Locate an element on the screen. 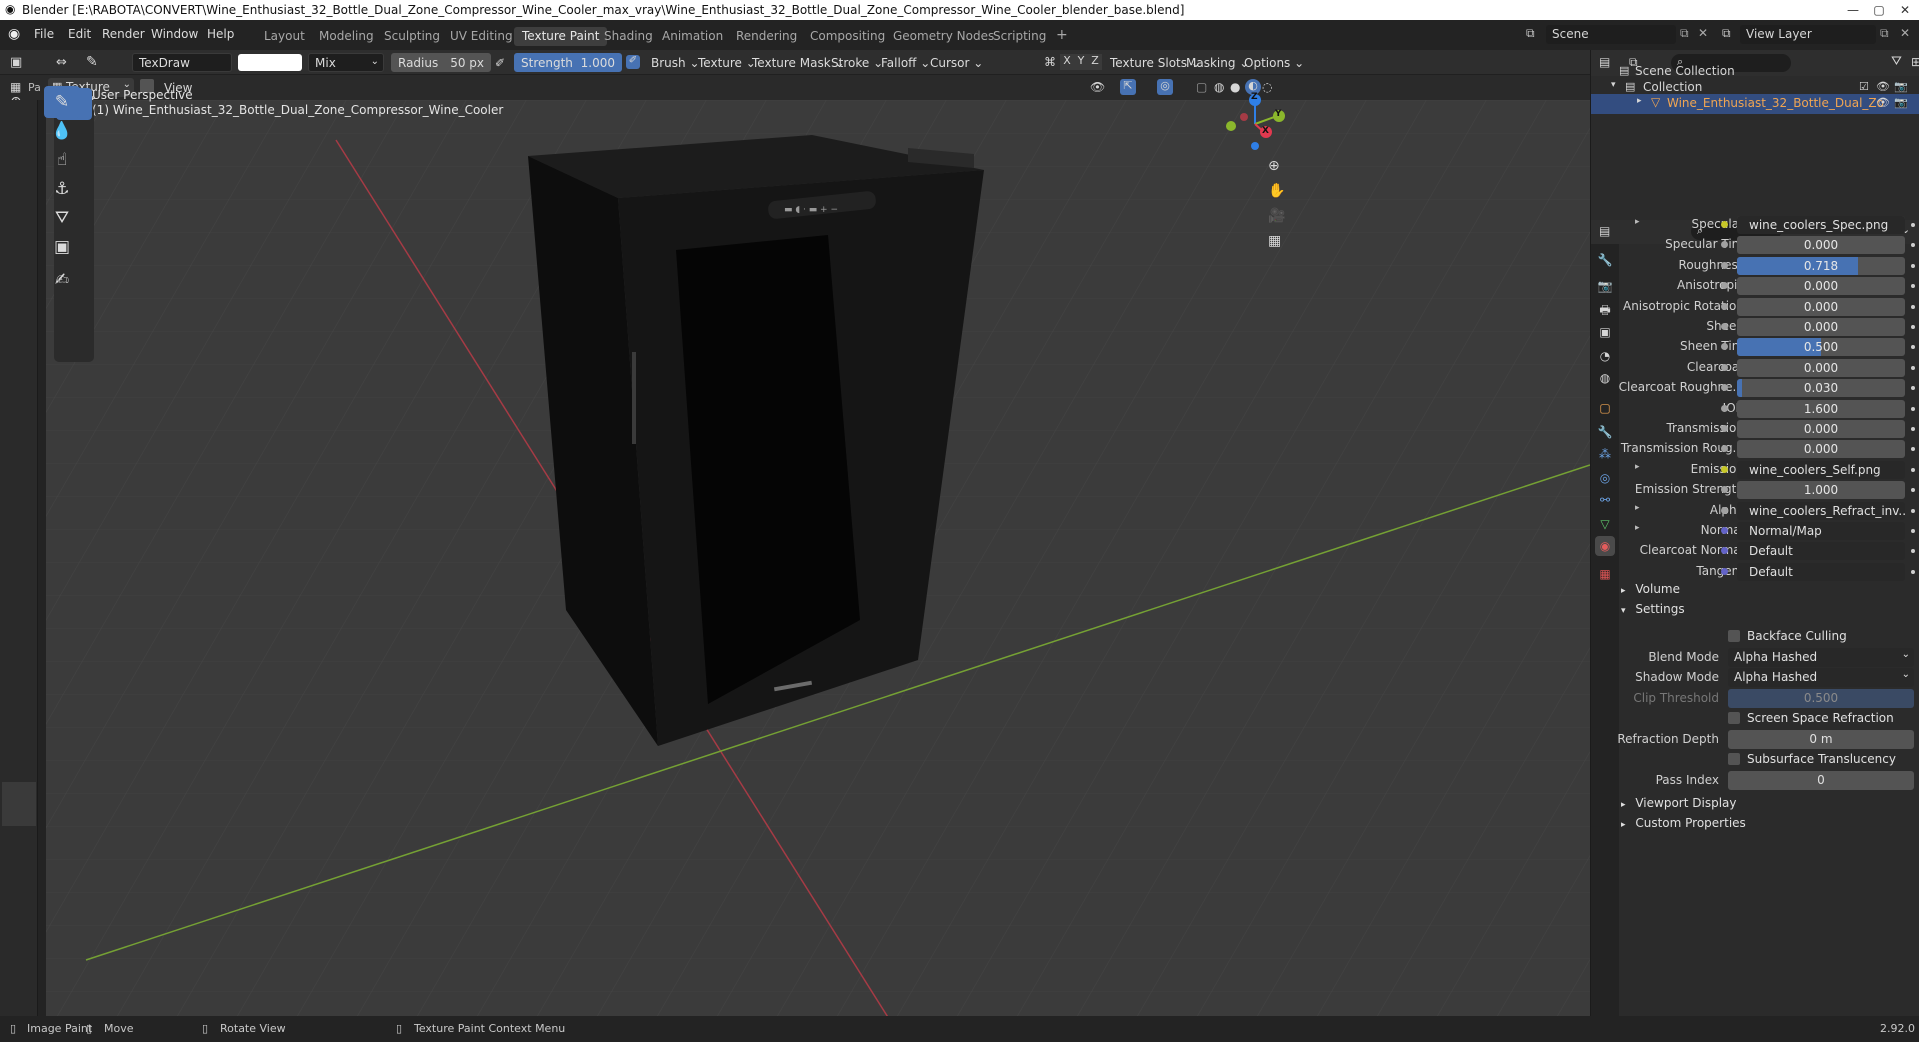 The height and width of the screenshot is (1042, 1919). prop-value-emission: wine_coolers_Self.png is located at coordinates (1821, 470).